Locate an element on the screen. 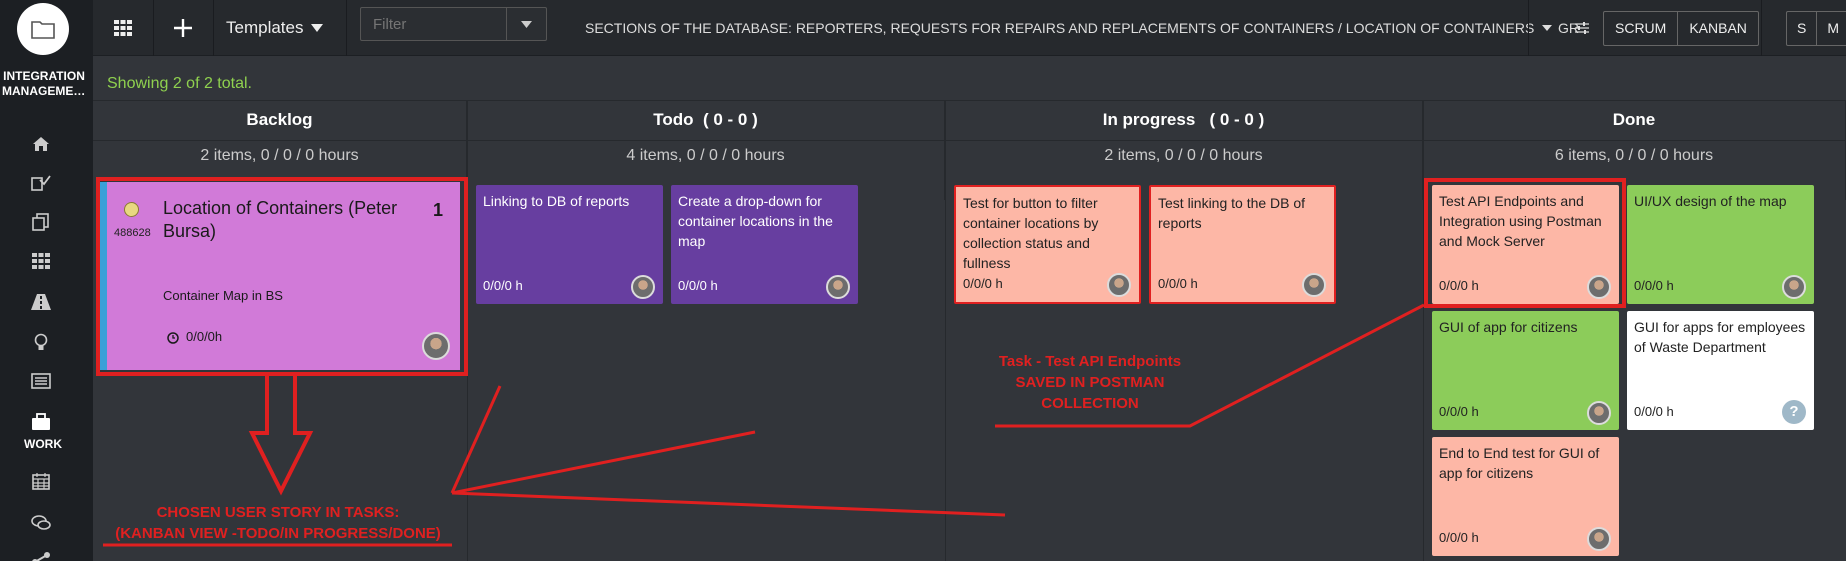 This screenshot has height=561, width=1846. annotation-line: (KANBAN VIEW -TODO/IN PROGRESS/DONE) is located at coordinates (278, 533).